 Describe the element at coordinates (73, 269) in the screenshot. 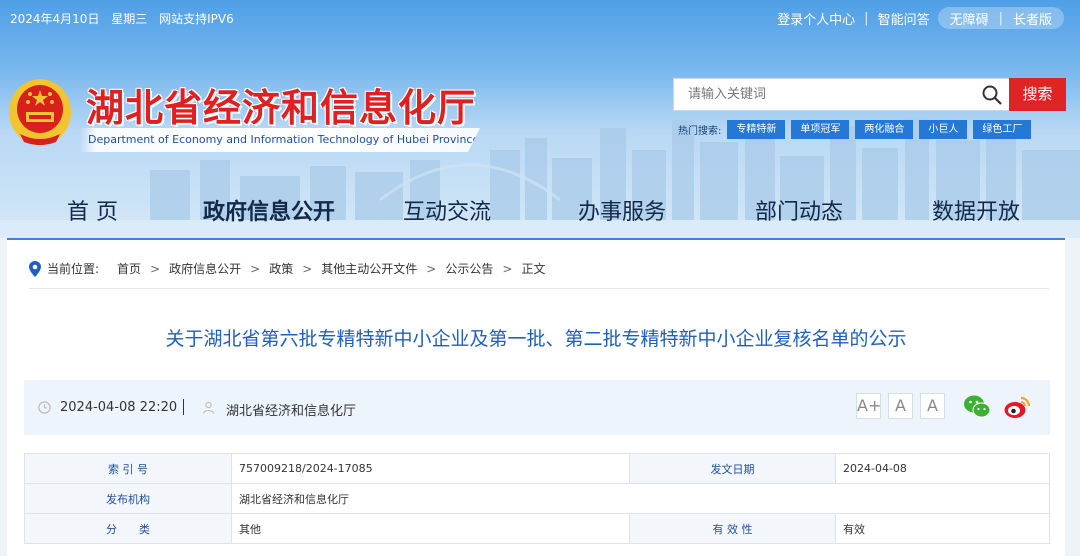

I see `breadcrumb-label: 当前位置:` at that location.